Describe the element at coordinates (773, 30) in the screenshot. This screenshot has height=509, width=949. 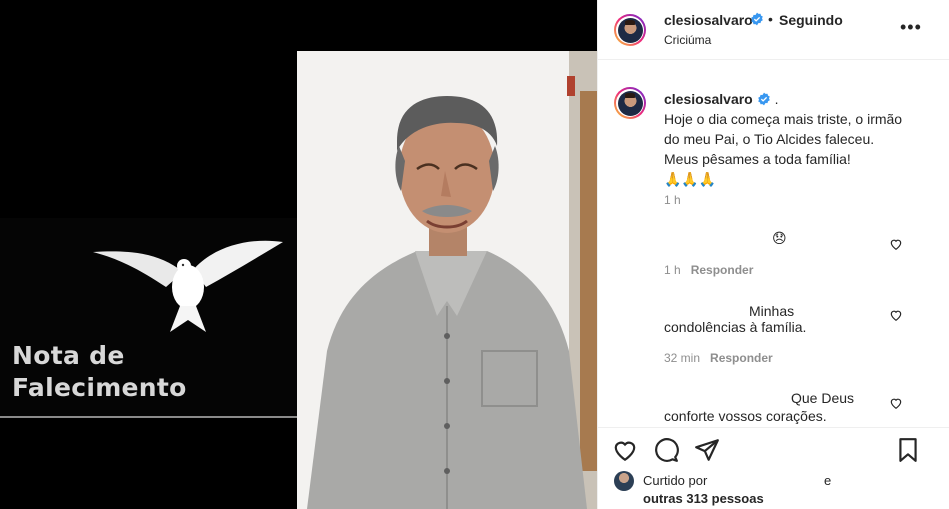
I see `post-header: clesiosalvaro • Seguindo Criciúma •••` at that location.